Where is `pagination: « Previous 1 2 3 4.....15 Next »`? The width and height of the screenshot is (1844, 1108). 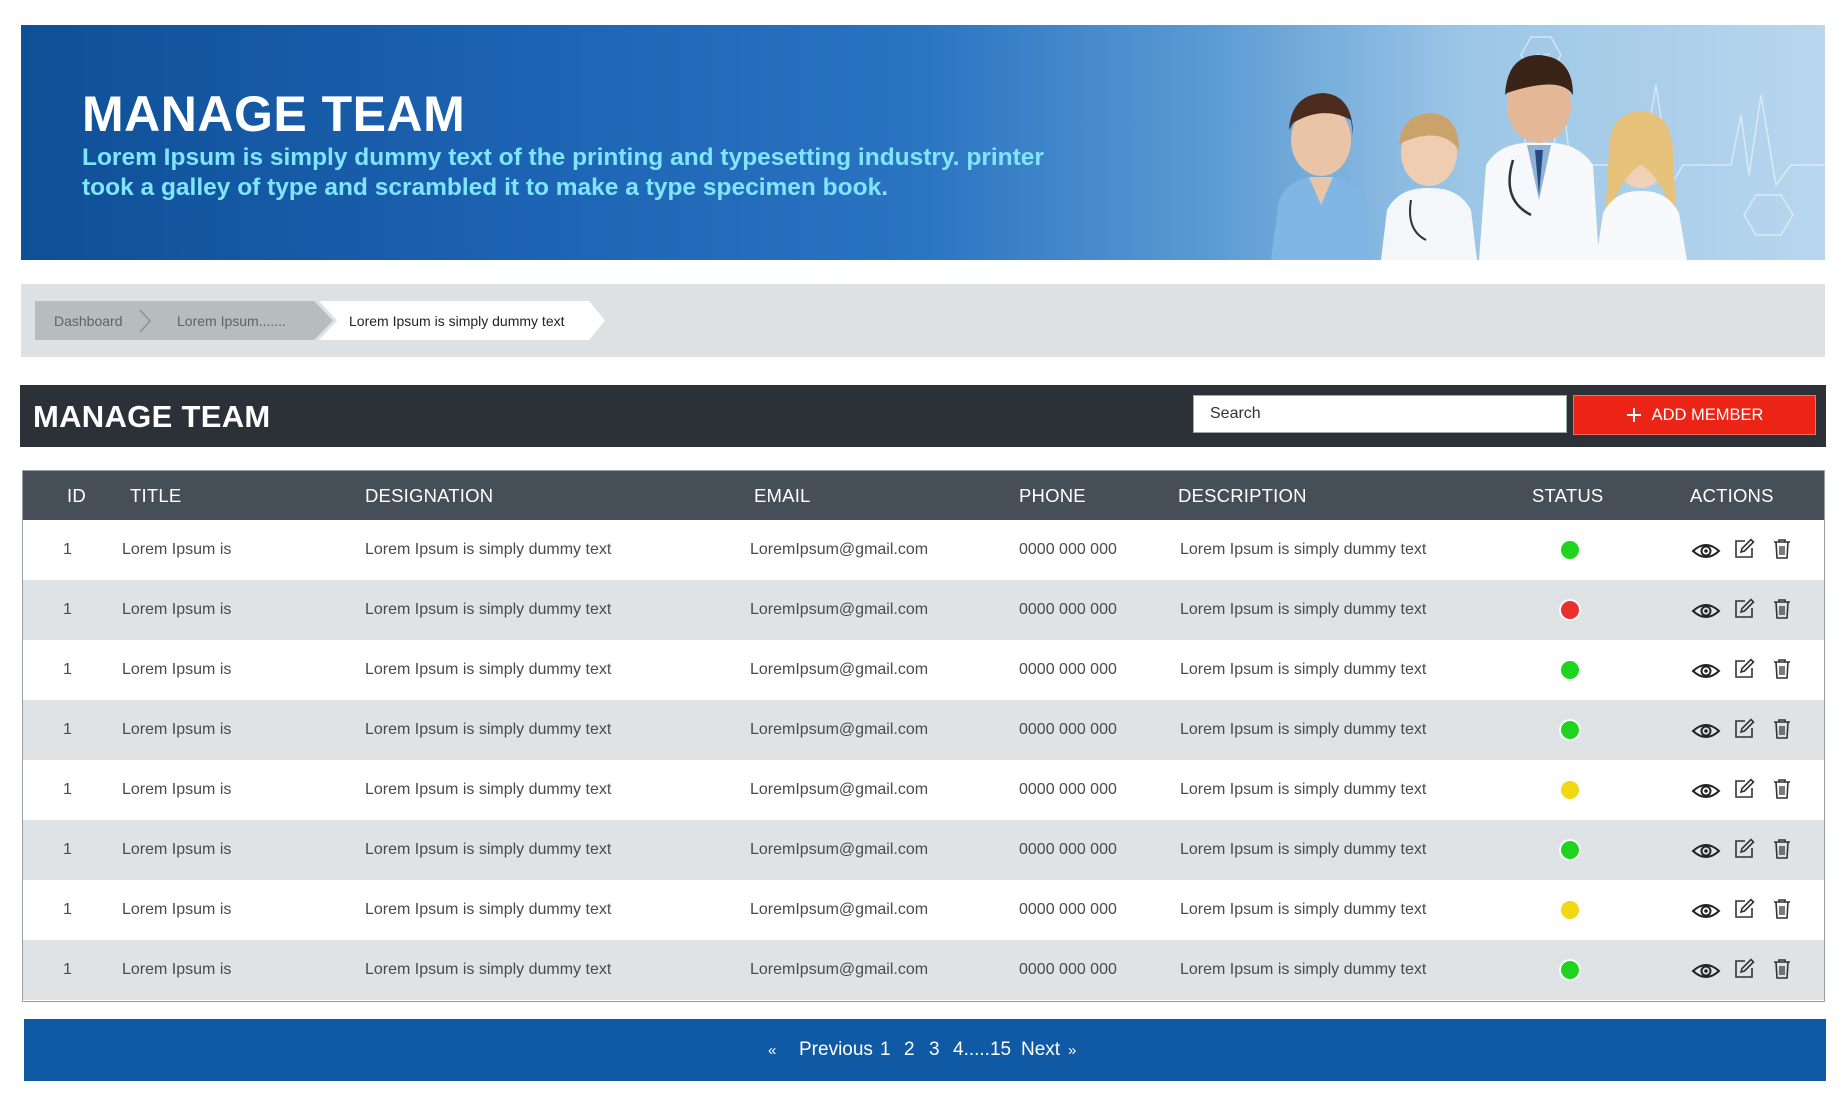 pagination: « Previous 1 2 3 4.....15 Next » is located at coordinates (925, 1050).